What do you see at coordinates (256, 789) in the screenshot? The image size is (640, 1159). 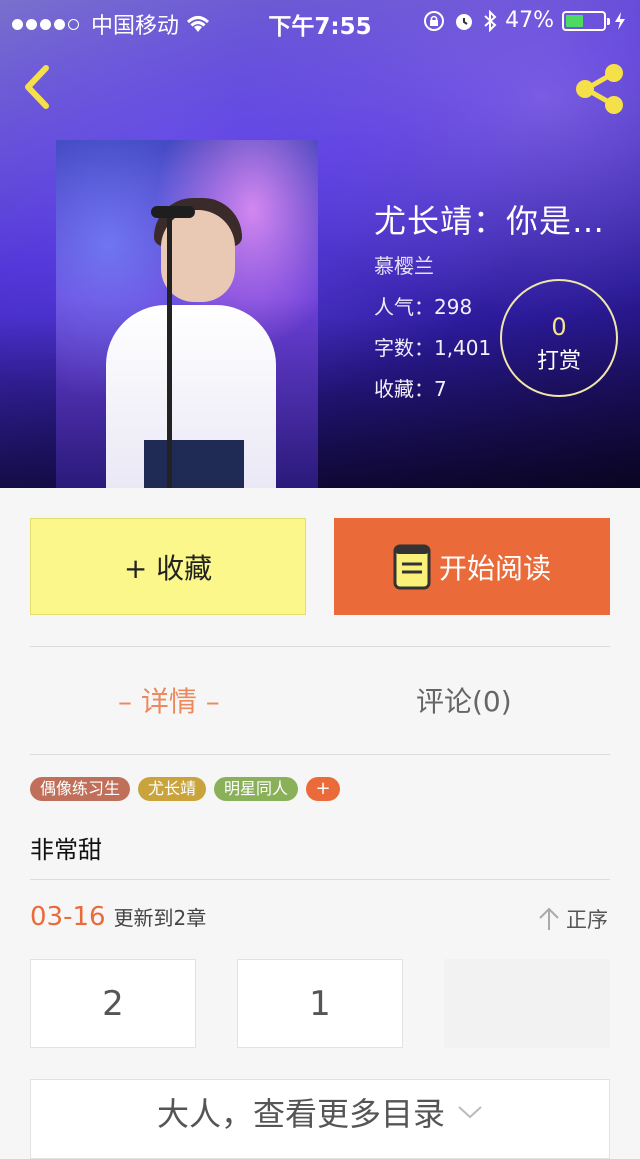 I see `tag-item: 明星同人` at bounding box center [256, 789].